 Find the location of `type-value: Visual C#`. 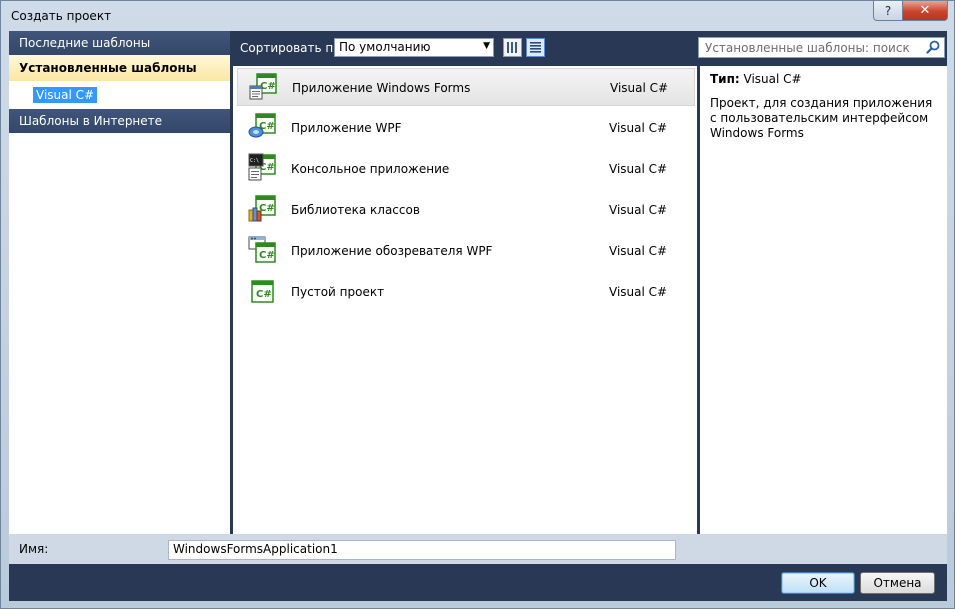

type-value: Visual C# is located at coordinates (772, 79).